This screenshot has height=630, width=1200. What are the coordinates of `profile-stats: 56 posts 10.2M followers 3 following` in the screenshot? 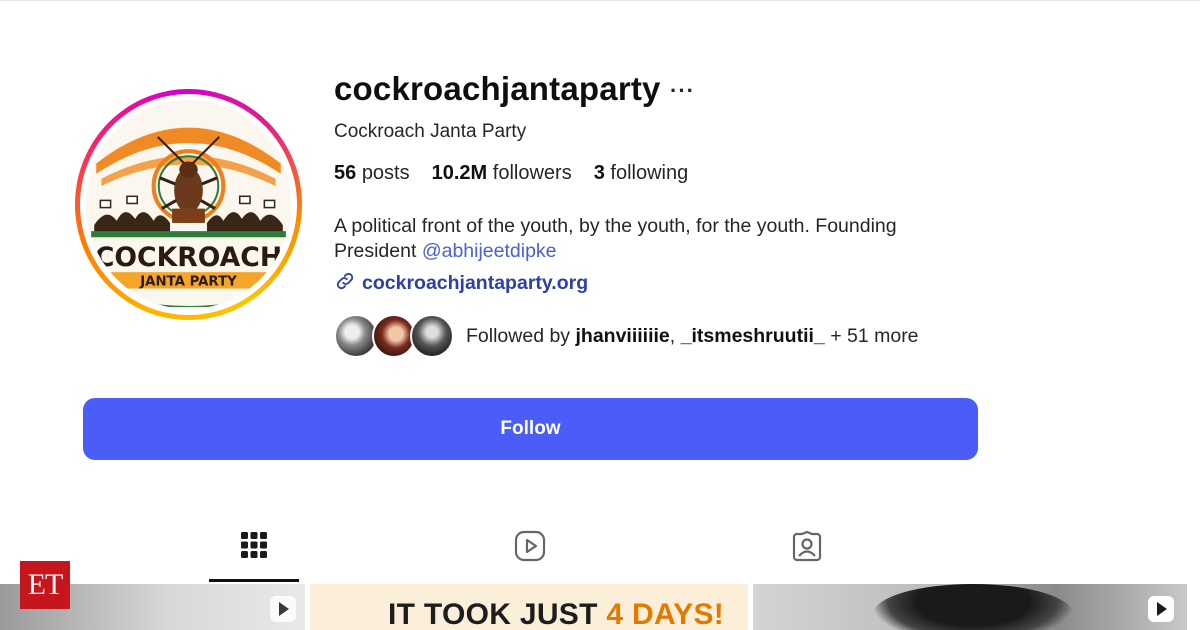 It's located at (511, 173).